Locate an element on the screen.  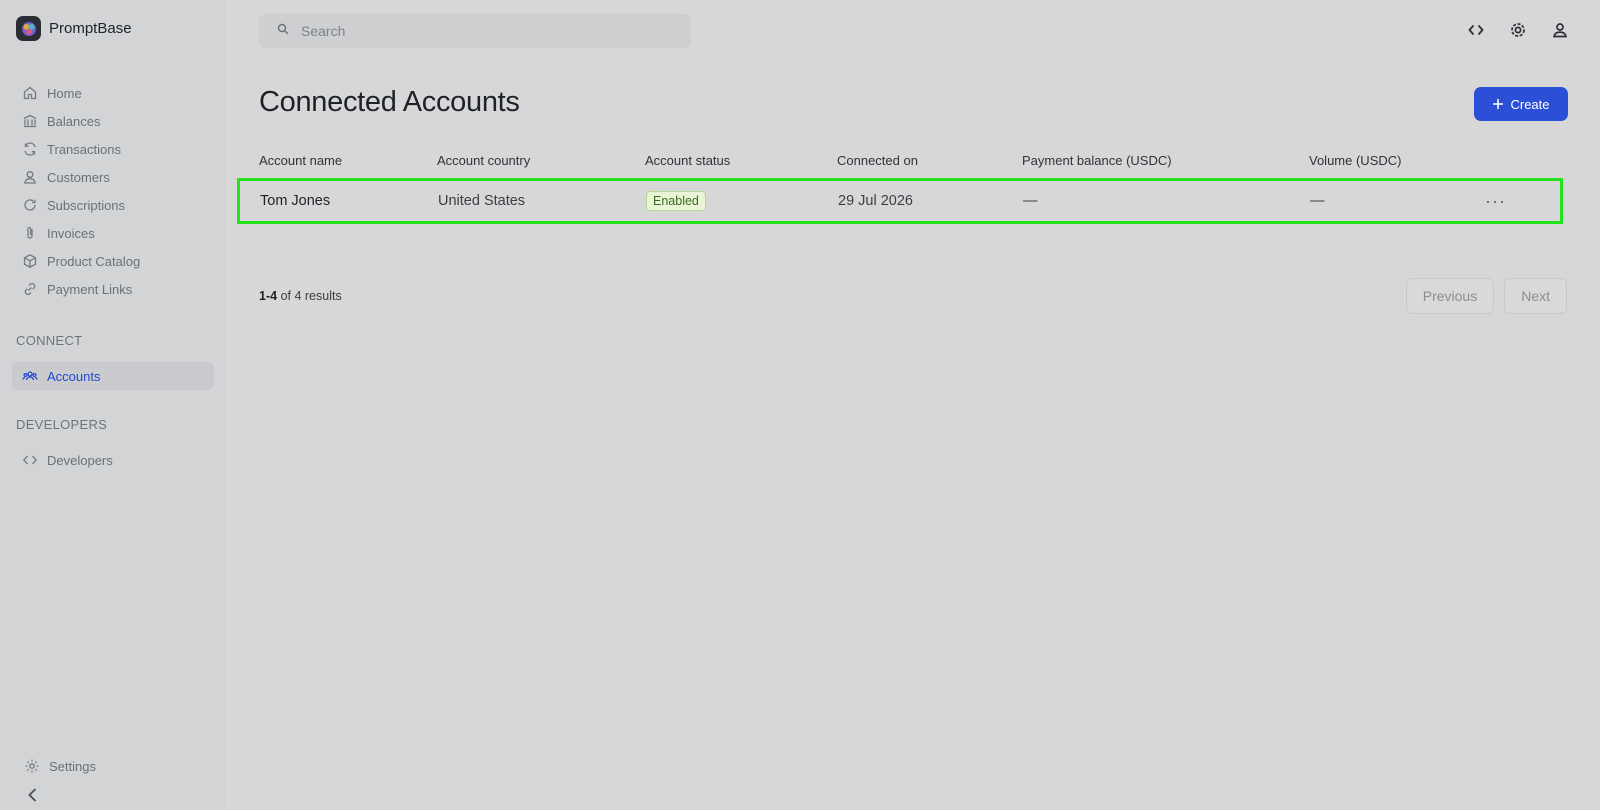
refresh-icon is located at coordinates (30, 149).